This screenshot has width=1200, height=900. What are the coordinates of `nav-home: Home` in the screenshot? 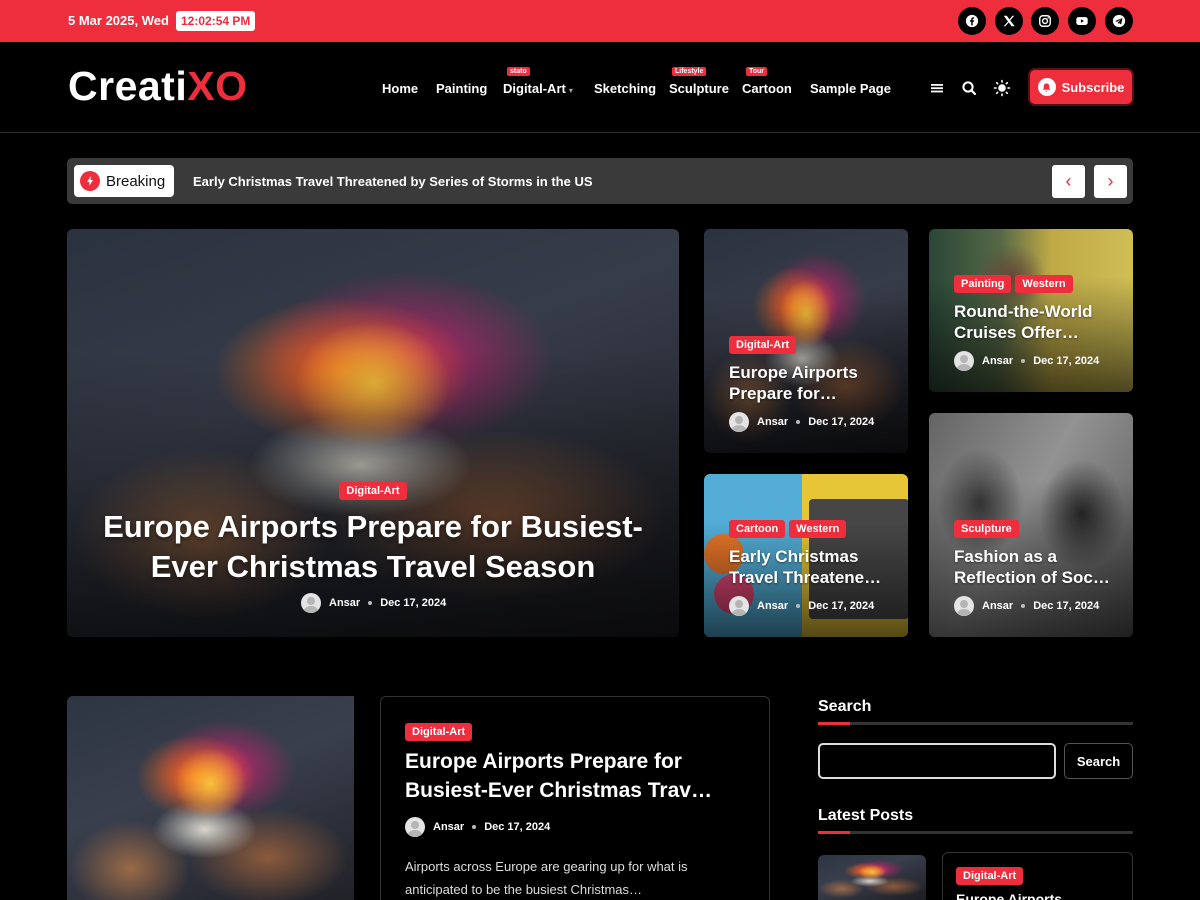 It's located at (400, 88).